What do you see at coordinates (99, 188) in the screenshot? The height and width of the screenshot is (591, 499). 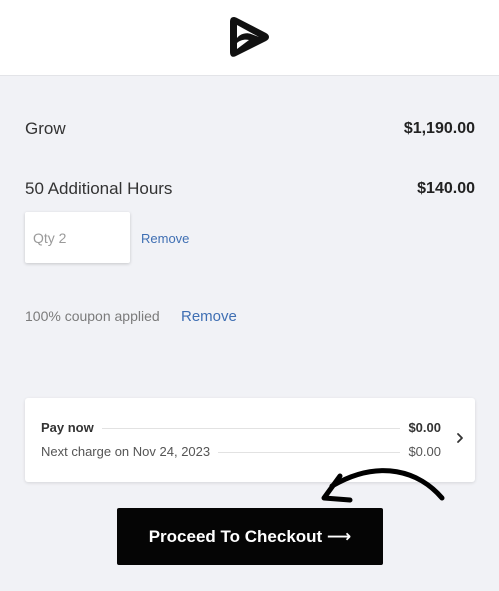 I see `line-item-name: 50 Additional Hours` at bounding box center [99, 188].